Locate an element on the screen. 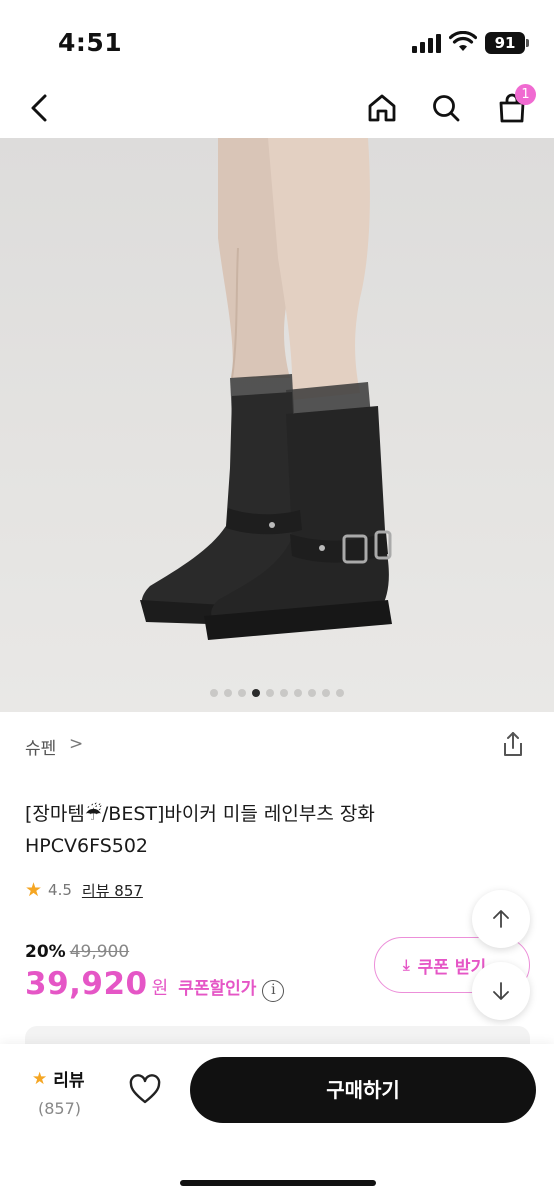  currency-unit: 원 is located at coordinates (160, 988).